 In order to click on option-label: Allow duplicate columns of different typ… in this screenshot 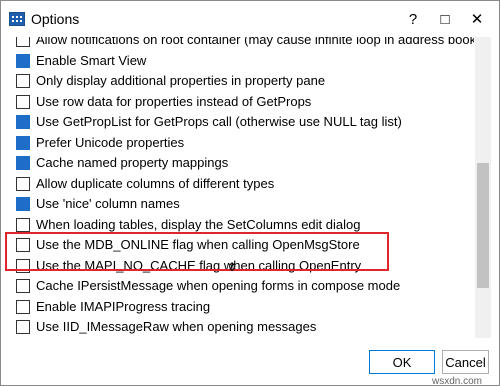, I will do `click(155, 183)`.